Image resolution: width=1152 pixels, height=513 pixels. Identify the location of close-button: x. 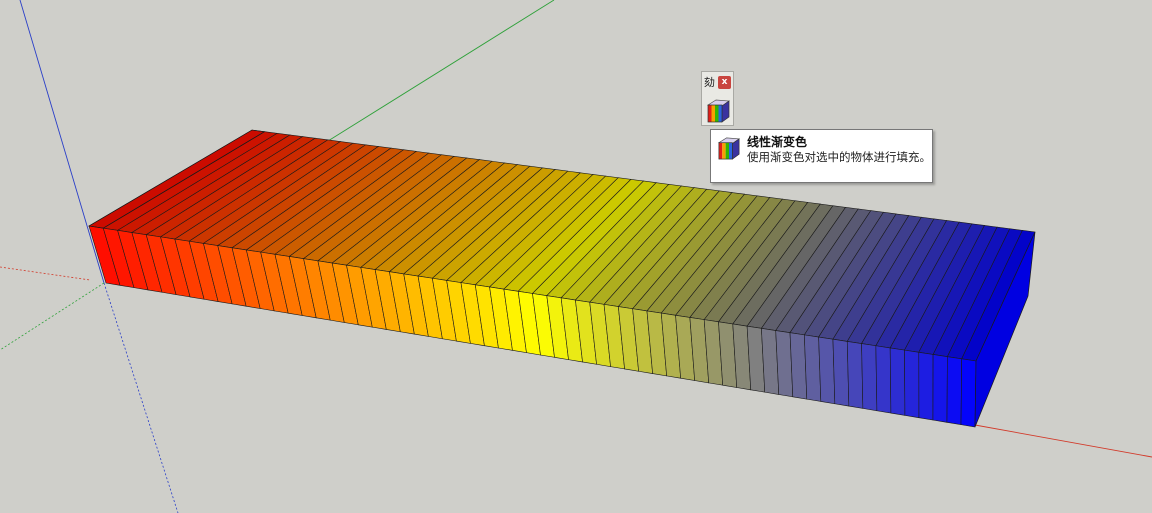
(724, 82).